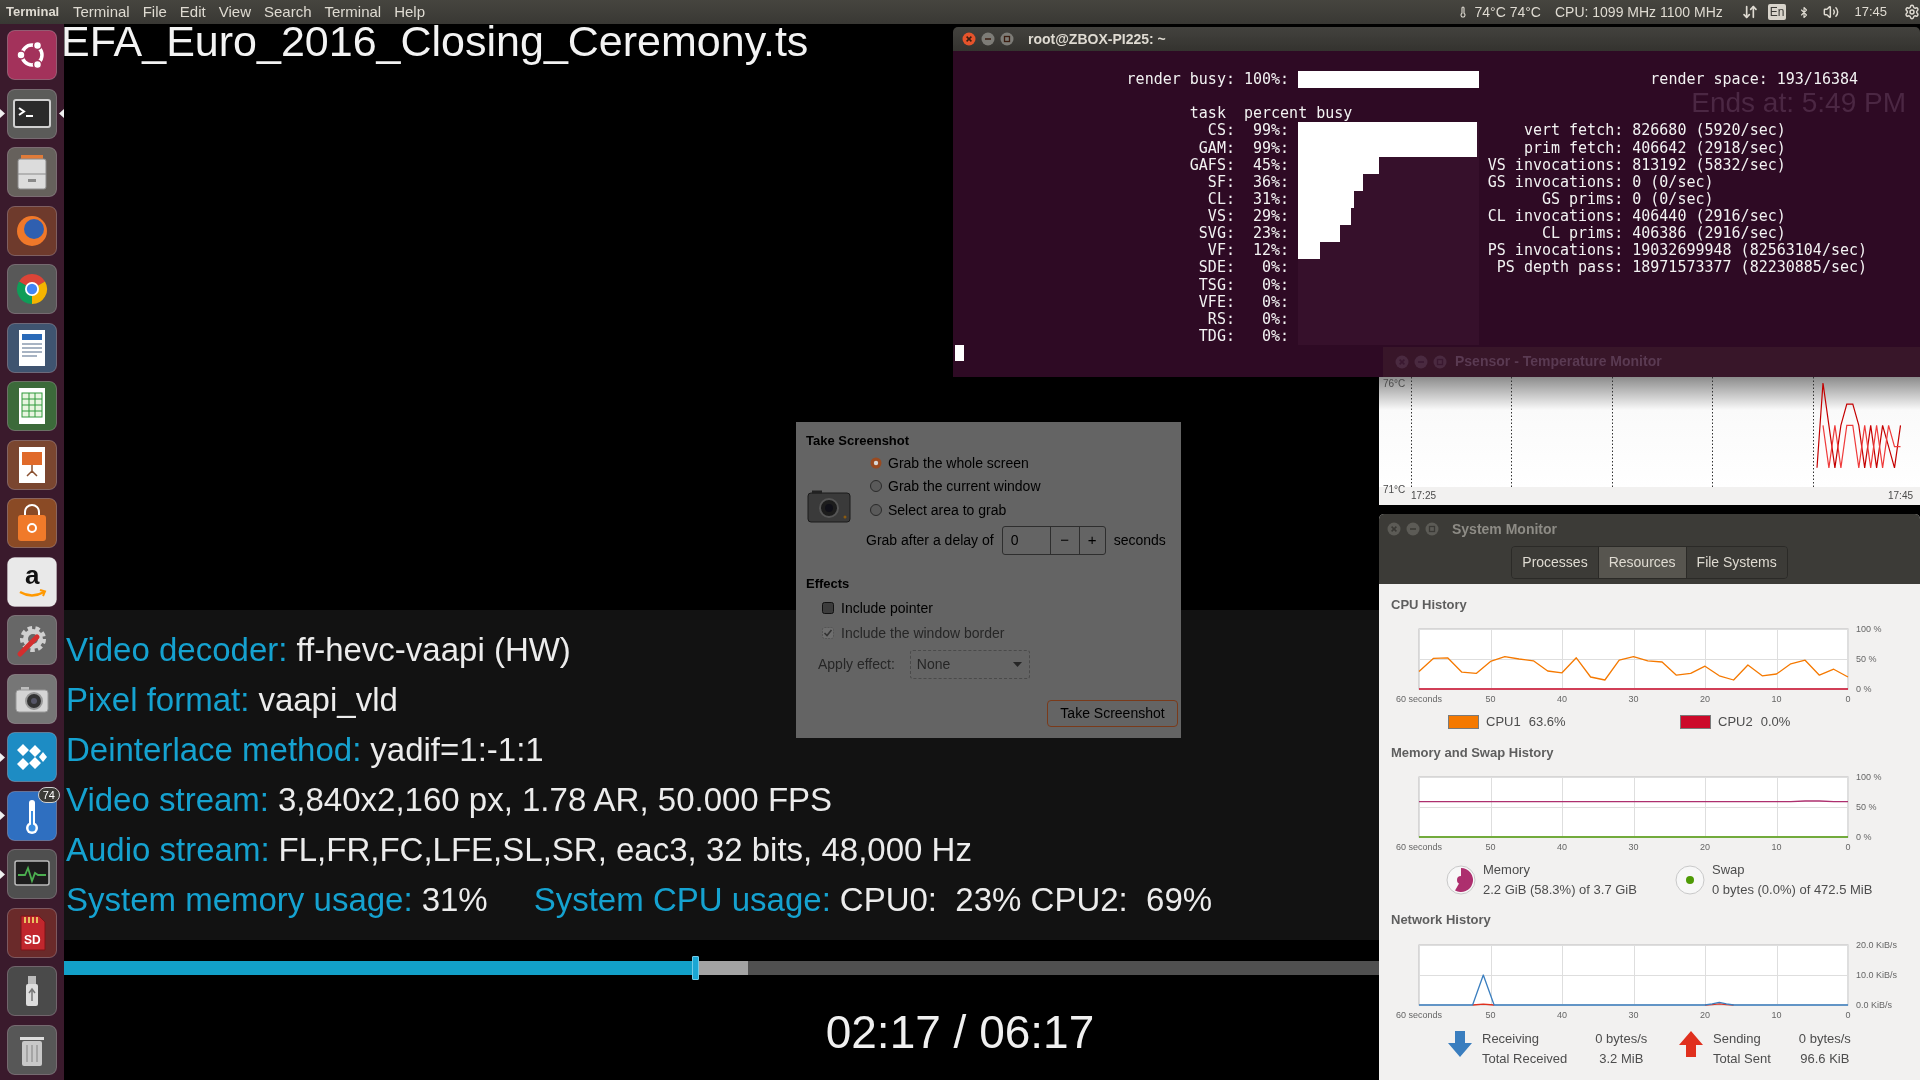 The image size is (1920, 1080). I want to click on temperature-reading: 74°C 74°C, so click(1507, 12).